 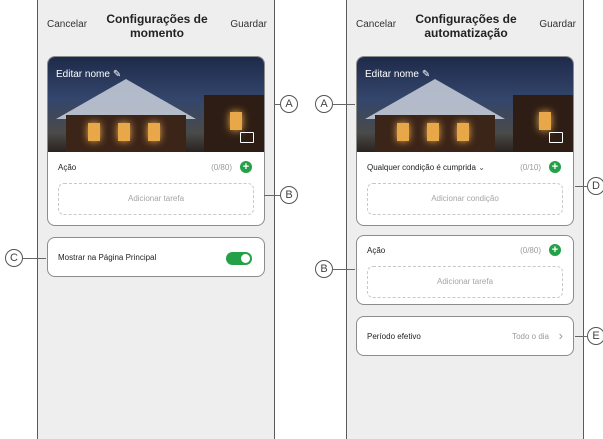 What do you see at coordinates (324, 104) in the screenshot?
I see `callout-a-right: A` at bounding box center [324, 104].